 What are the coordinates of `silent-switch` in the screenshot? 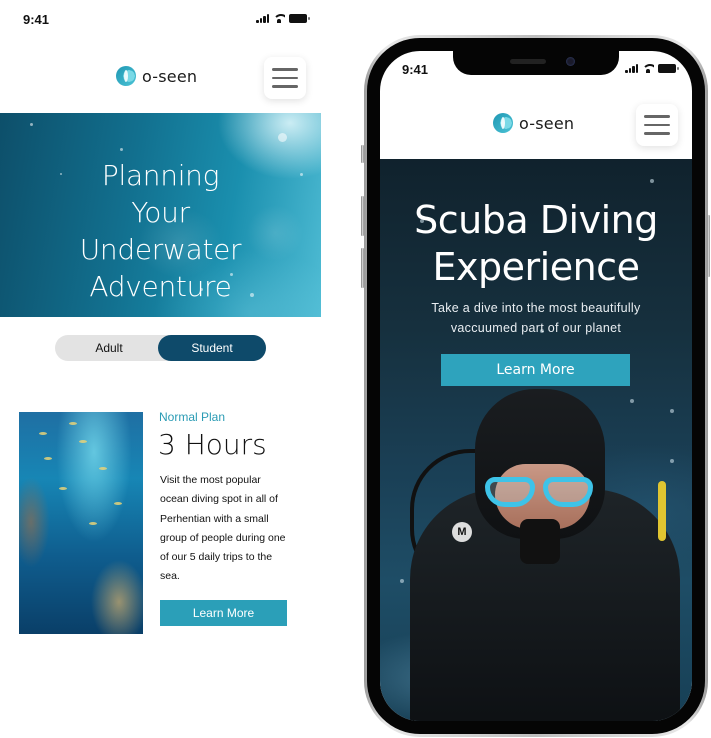 It's located at (362, 154).